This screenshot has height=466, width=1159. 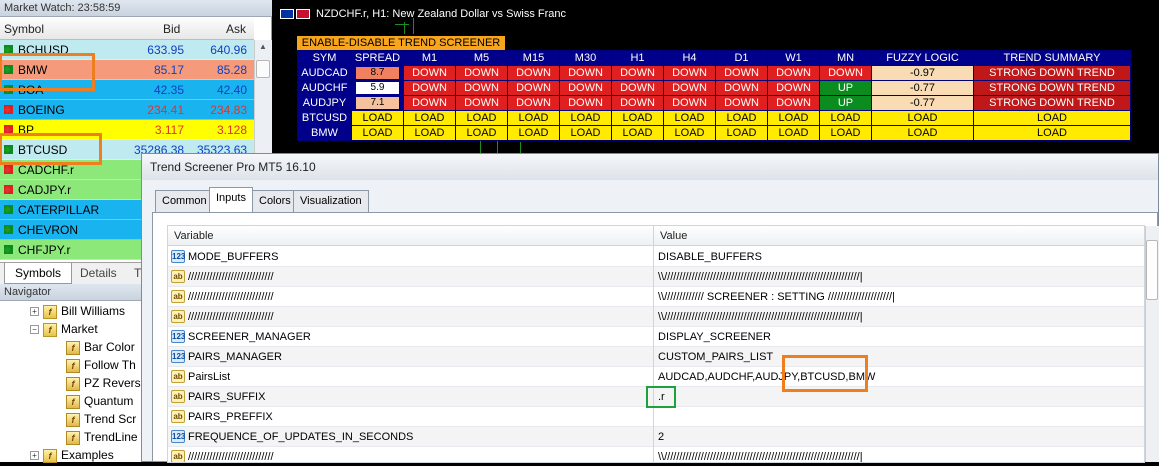 I want to click on col-symbol: Symbol, so click(x=24, y=29).